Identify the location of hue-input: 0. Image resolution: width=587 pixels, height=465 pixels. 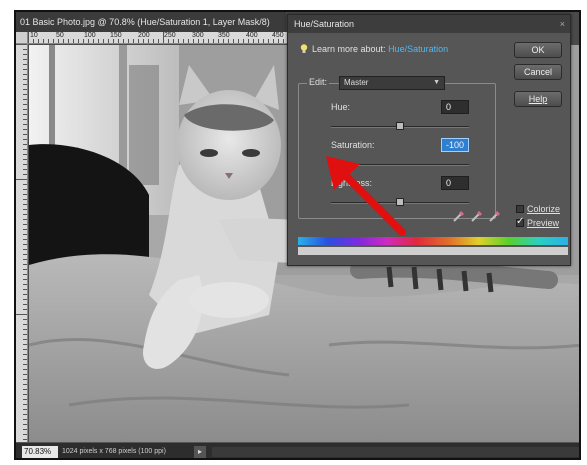
(455, 107).